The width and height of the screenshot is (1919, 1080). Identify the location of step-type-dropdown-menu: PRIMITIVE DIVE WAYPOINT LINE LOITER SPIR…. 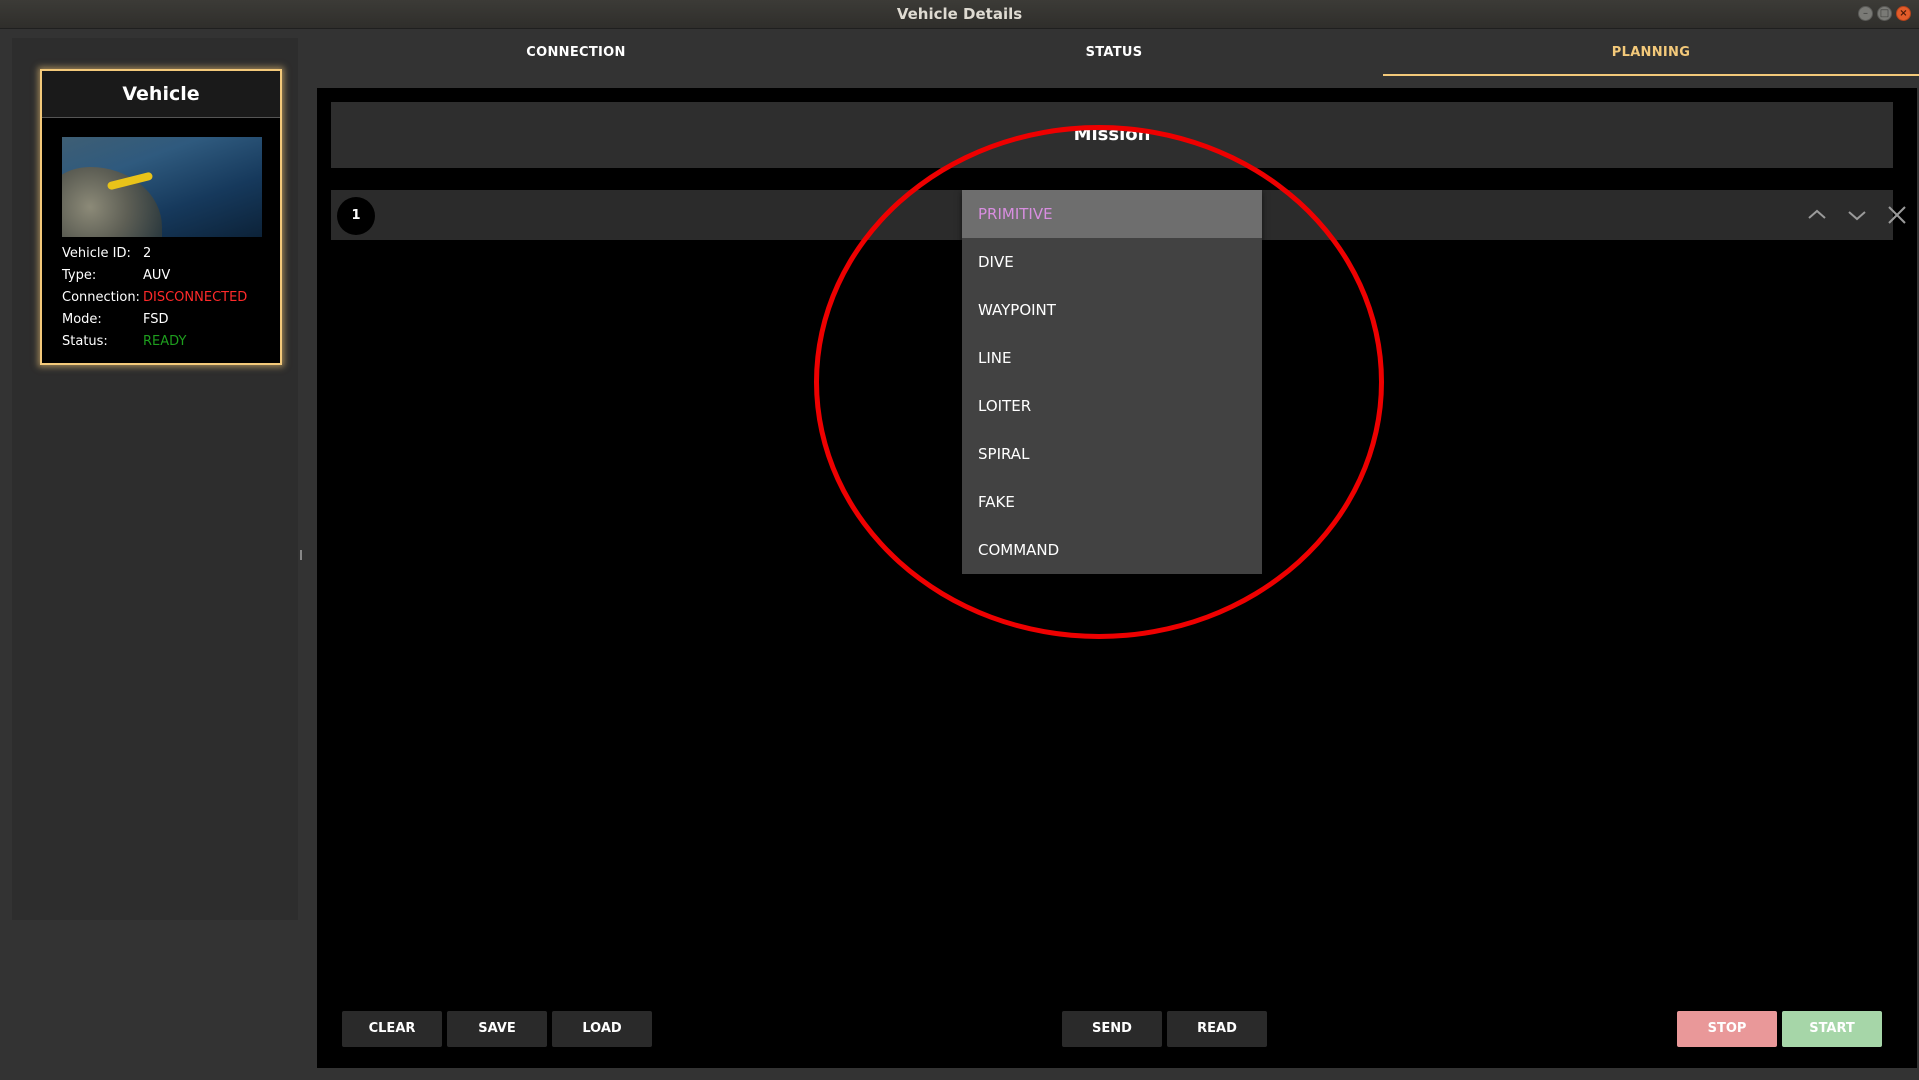
(1112, 382).